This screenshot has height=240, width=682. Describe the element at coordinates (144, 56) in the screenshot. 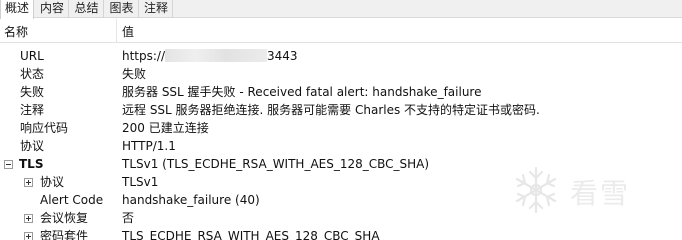

I see `url-prefix: https://` at that location.